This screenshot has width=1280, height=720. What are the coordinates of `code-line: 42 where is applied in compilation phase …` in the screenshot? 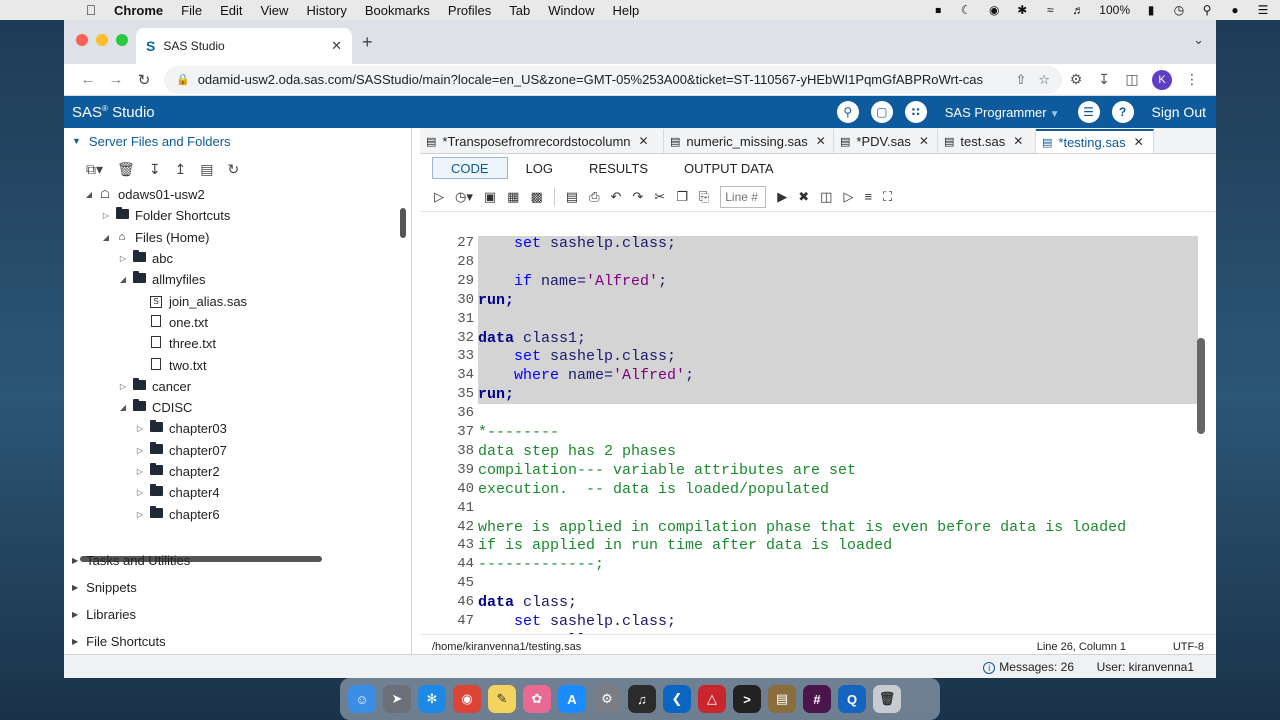 It's located at (808, 527).